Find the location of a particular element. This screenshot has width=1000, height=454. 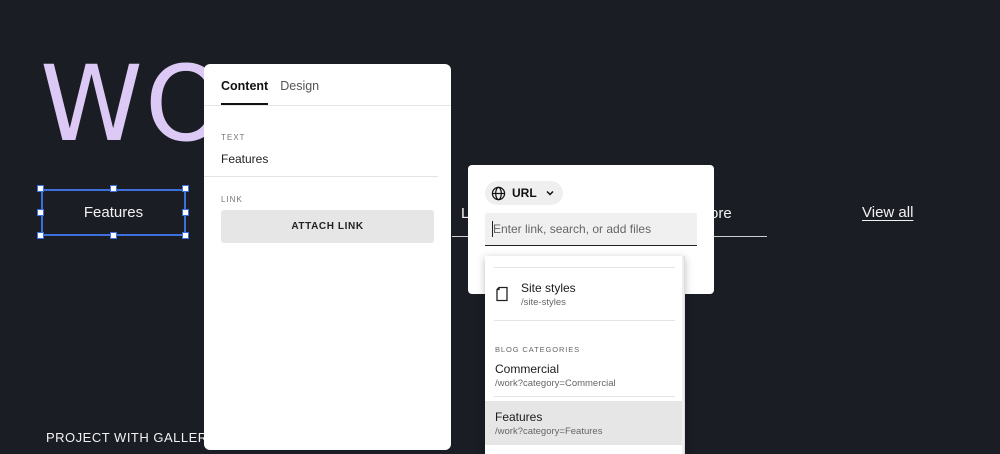

dropdown-scrollbar is located at coordinates (683, 355).